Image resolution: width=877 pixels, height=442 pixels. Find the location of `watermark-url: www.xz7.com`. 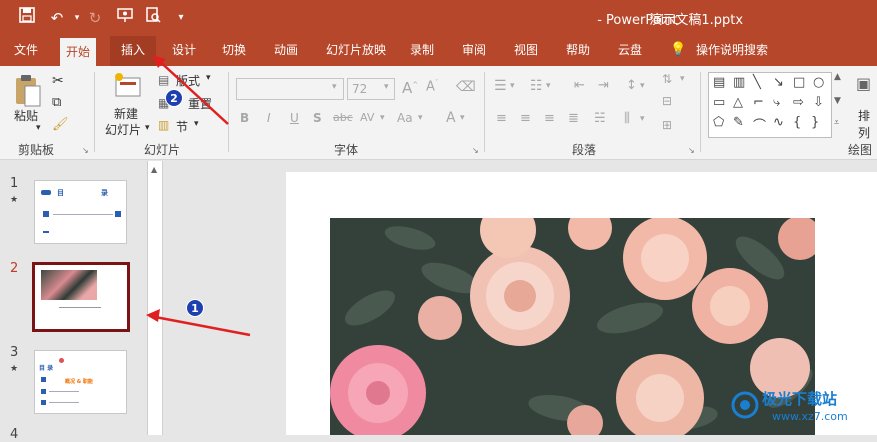

watermark-url: www.xz7.com is located at coordinates (810, 416).